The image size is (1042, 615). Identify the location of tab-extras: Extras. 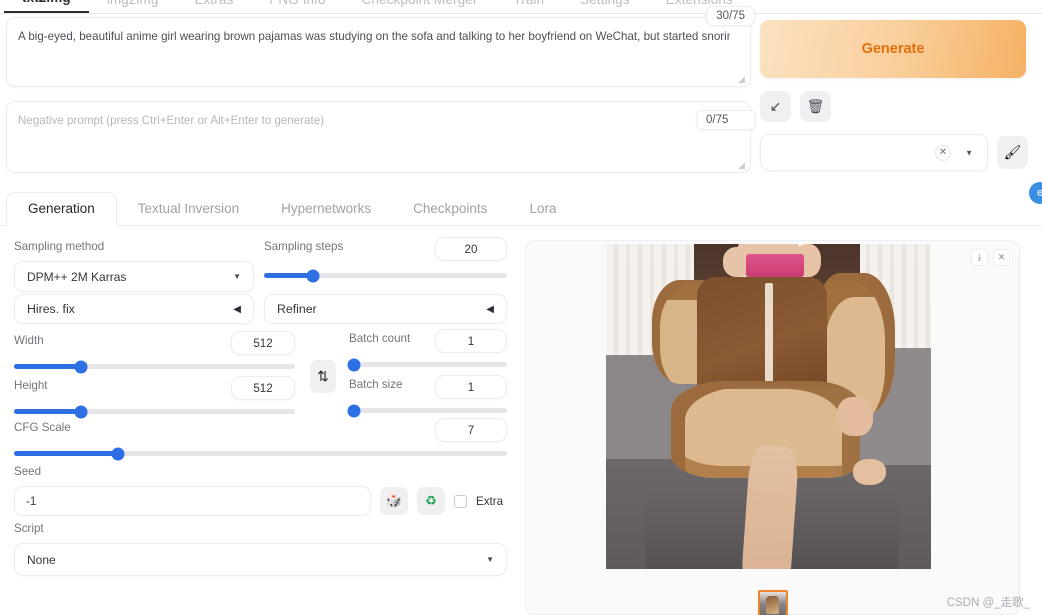
(213, 6).